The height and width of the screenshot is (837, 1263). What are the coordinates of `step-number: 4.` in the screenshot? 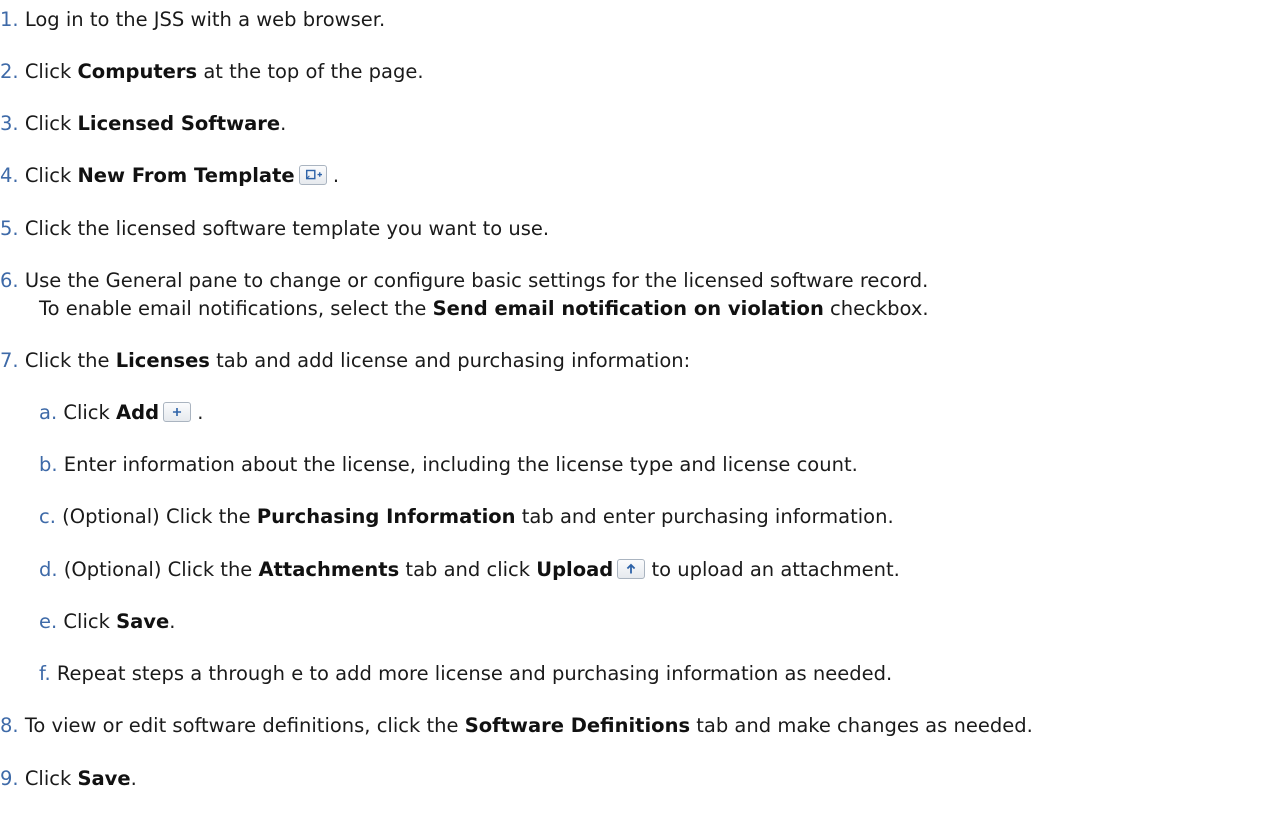 It's located at (9, 175).